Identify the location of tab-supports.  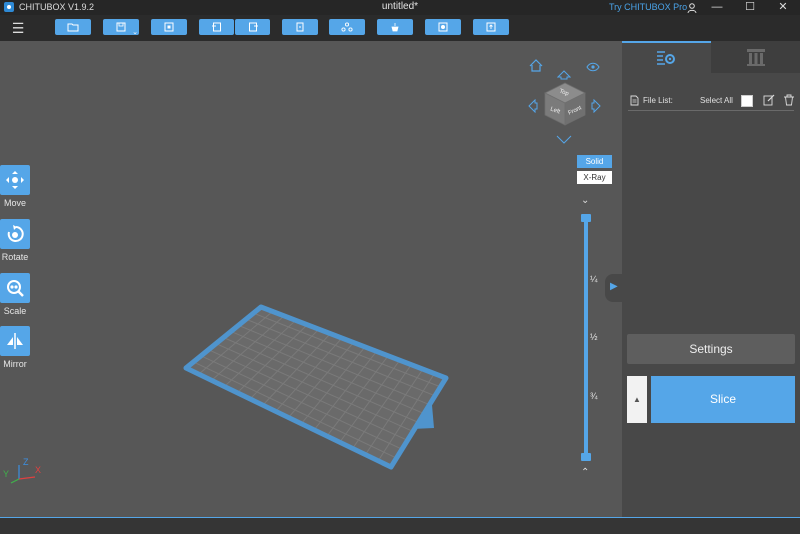
(755, 57).